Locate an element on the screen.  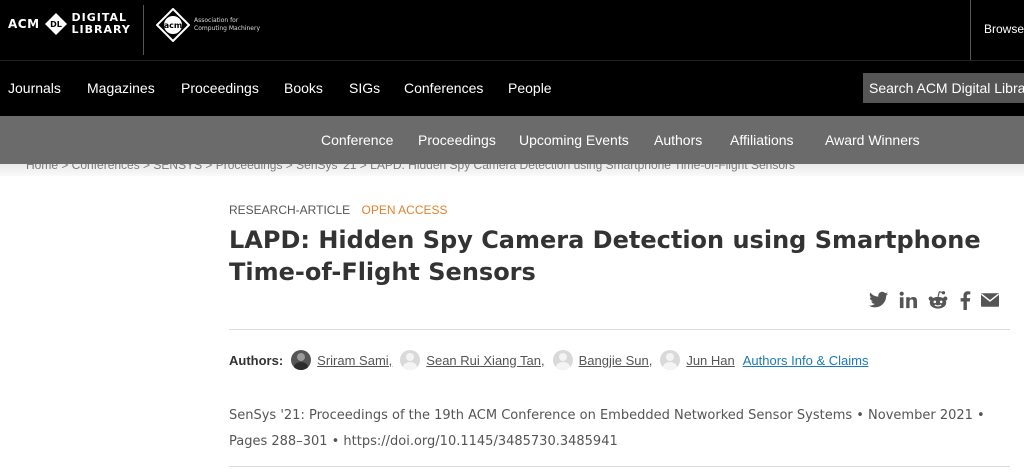
dl-mark-icon: DL is located at coordinates (55, 24).